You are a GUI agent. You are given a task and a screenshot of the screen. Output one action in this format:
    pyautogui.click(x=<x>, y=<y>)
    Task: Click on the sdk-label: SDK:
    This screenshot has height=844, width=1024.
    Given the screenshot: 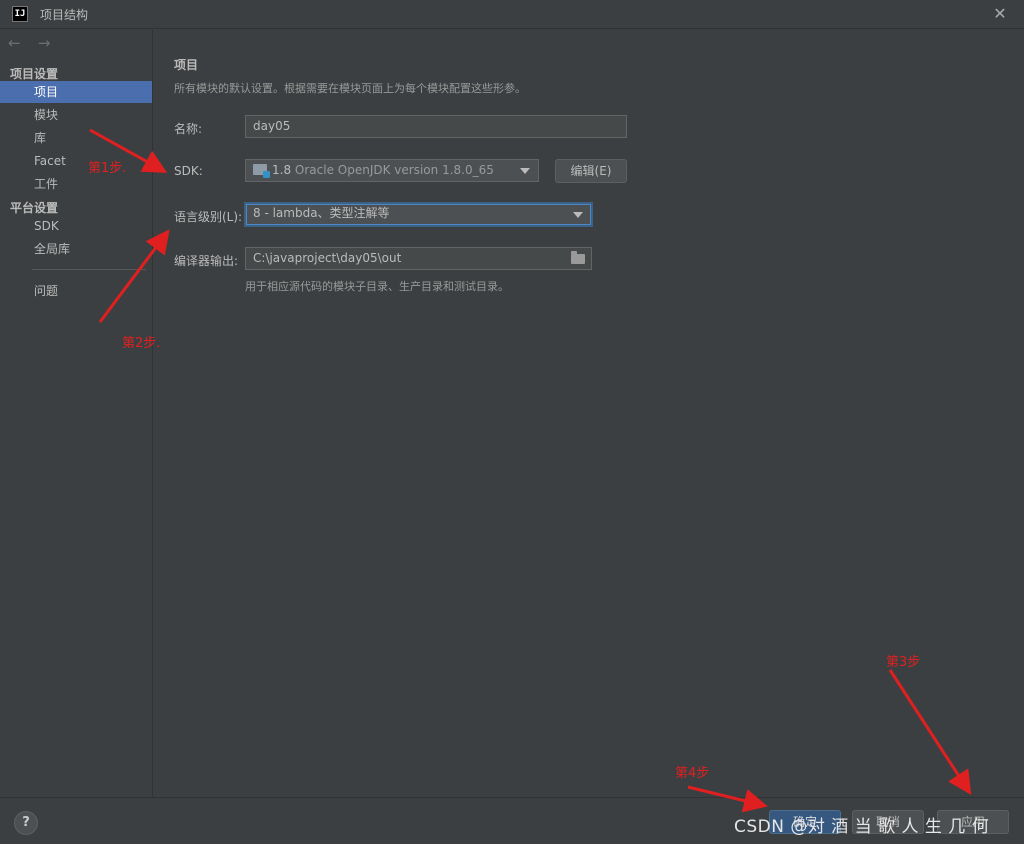 What is the action you would take?
    pyautogui.click(x=188, y=171)
    